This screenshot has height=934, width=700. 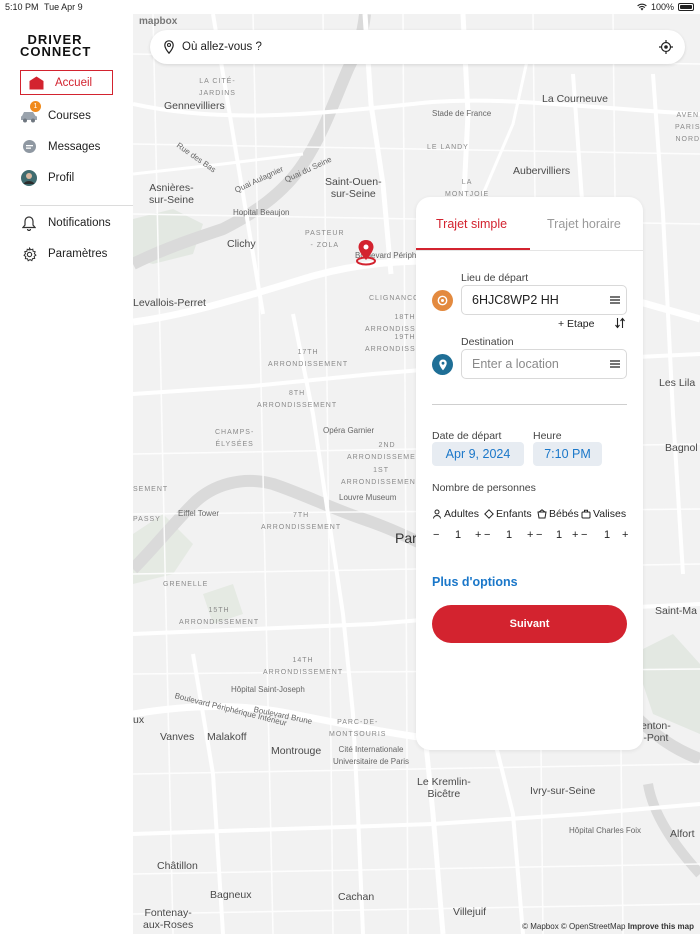 I want to click on tab-trajet-simple: Trajet simple, so click(x=471, y=224).